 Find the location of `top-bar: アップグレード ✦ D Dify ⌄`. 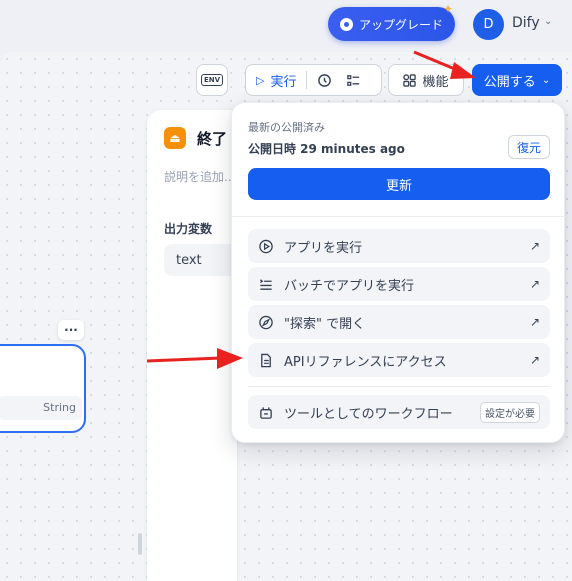

top-bar: アップグレード ✦ D Dify ⌄ is located at coordinates (286, 26).